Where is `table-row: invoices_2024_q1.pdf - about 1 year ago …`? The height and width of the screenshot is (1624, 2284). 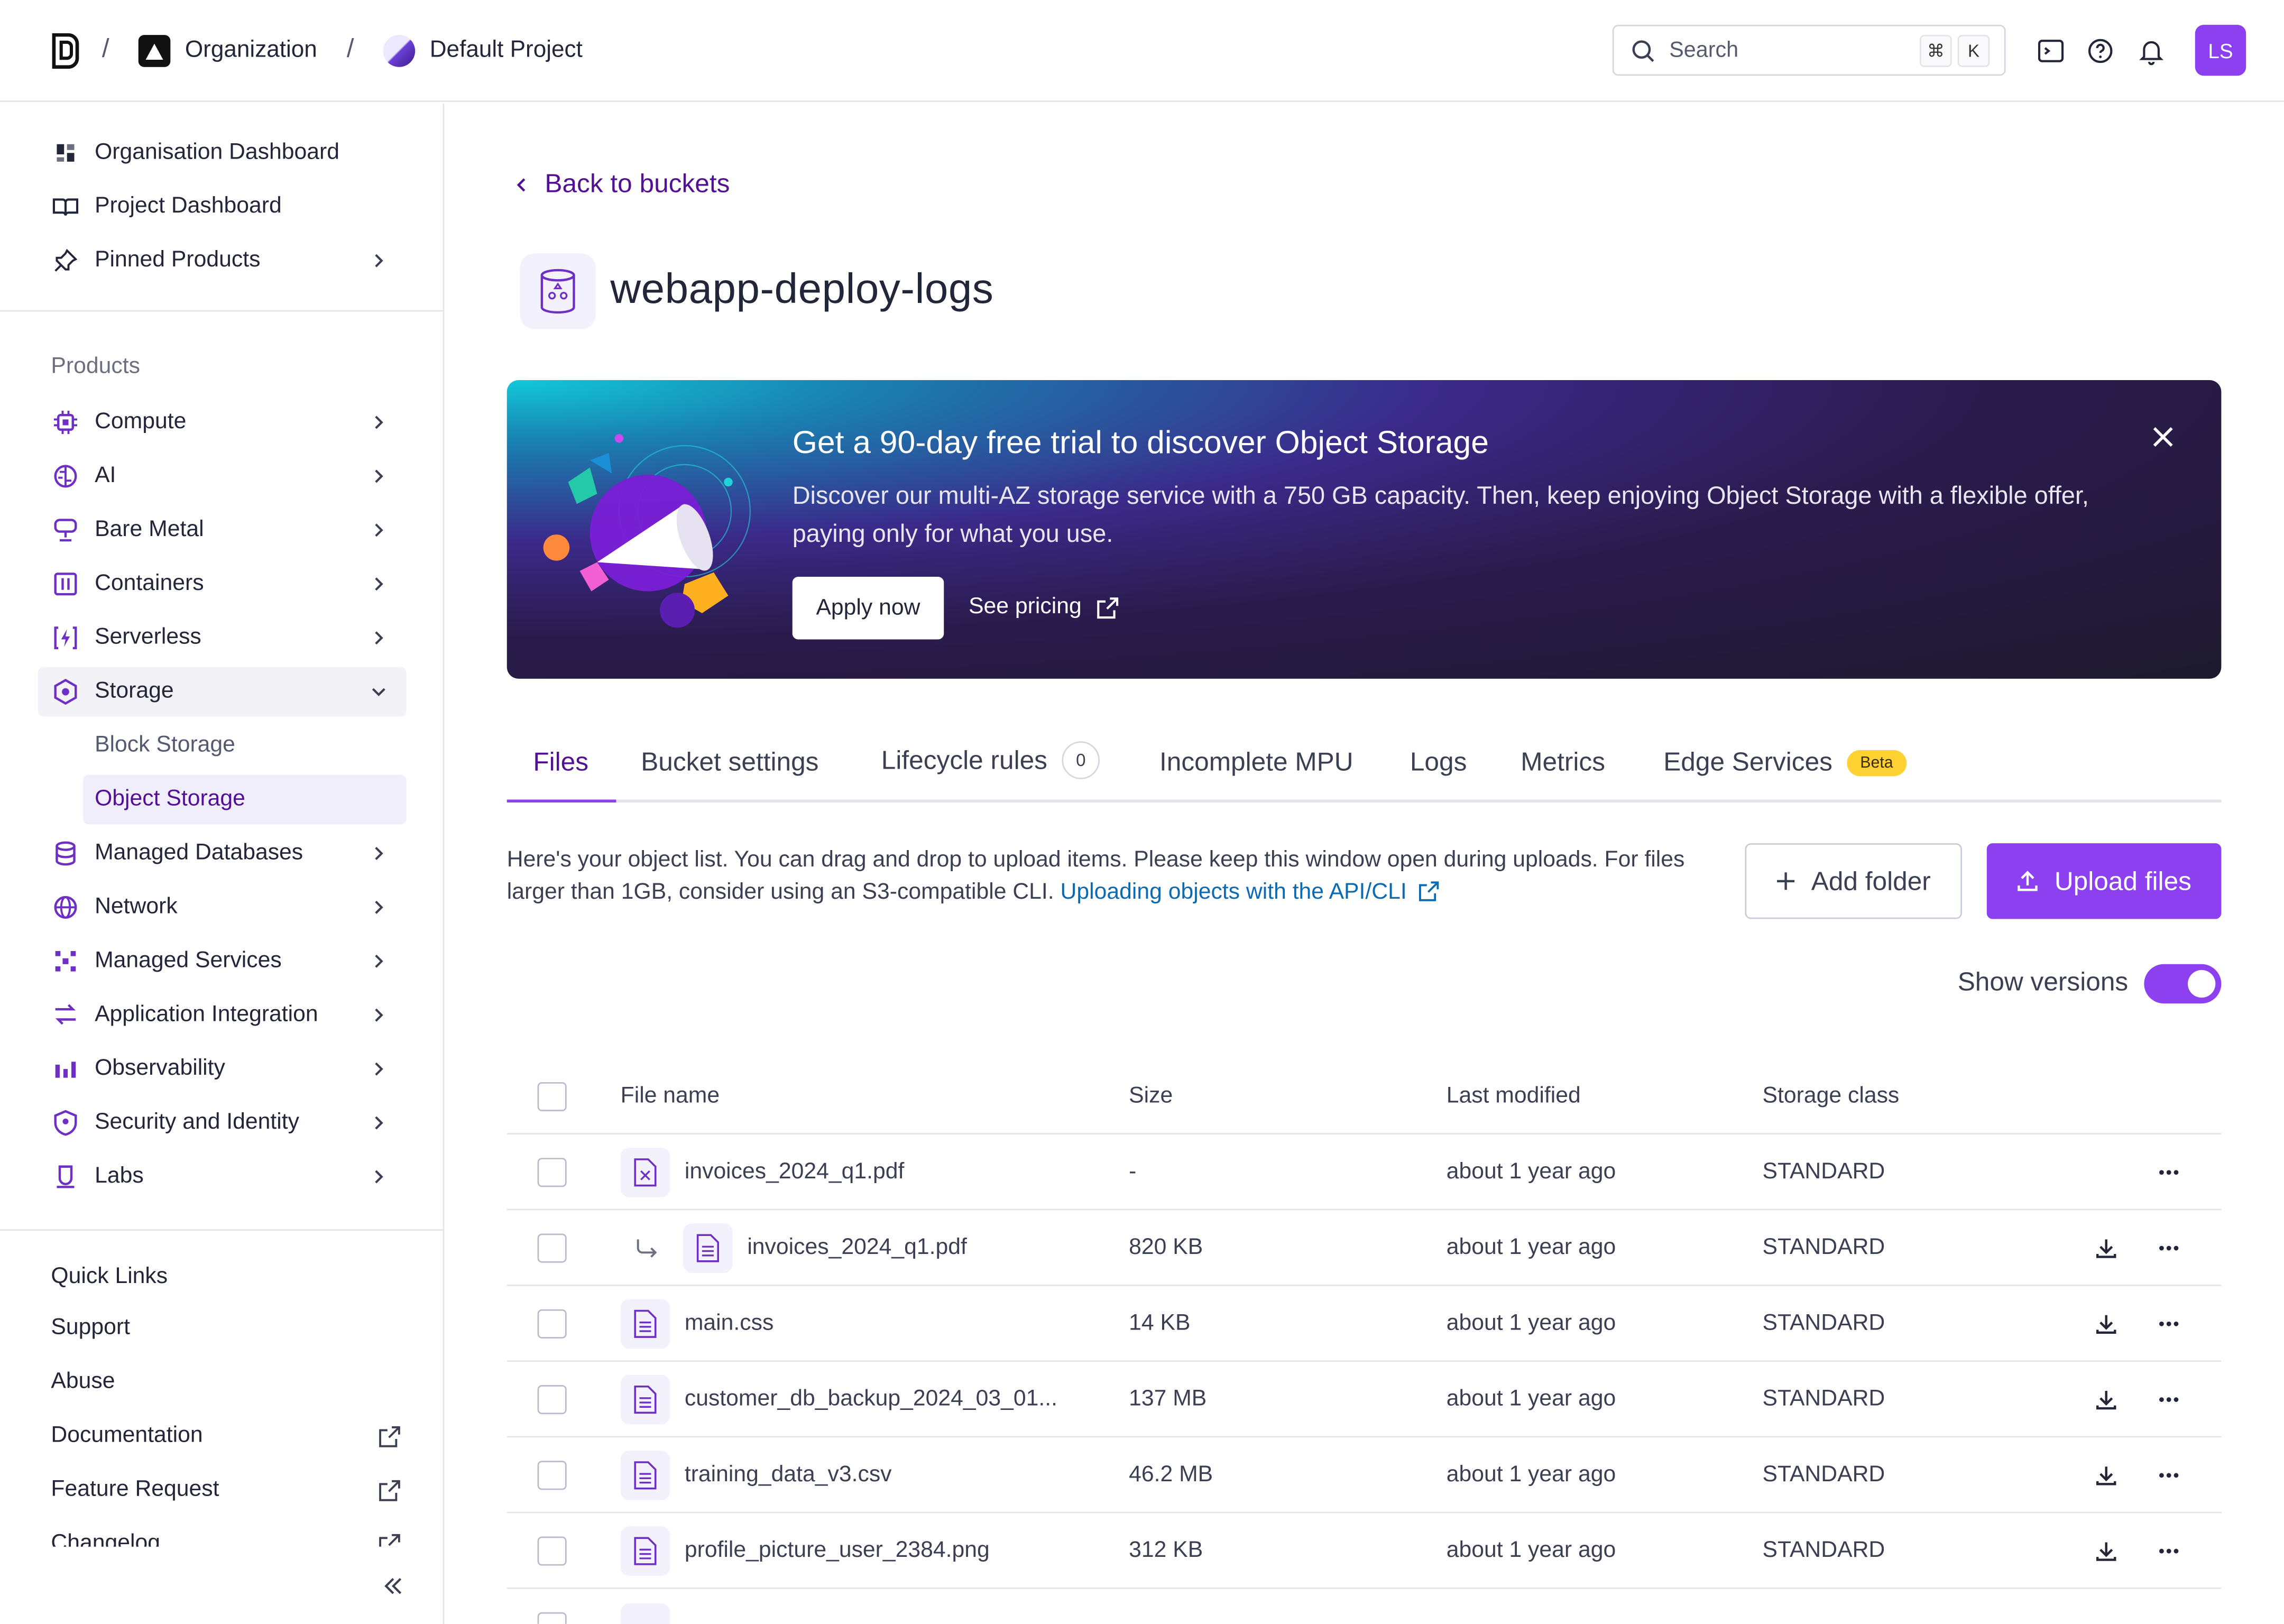 table-row: invoices_2024_q1.pdf - about 1 year ago … is located at coordinates (1364, 1172).